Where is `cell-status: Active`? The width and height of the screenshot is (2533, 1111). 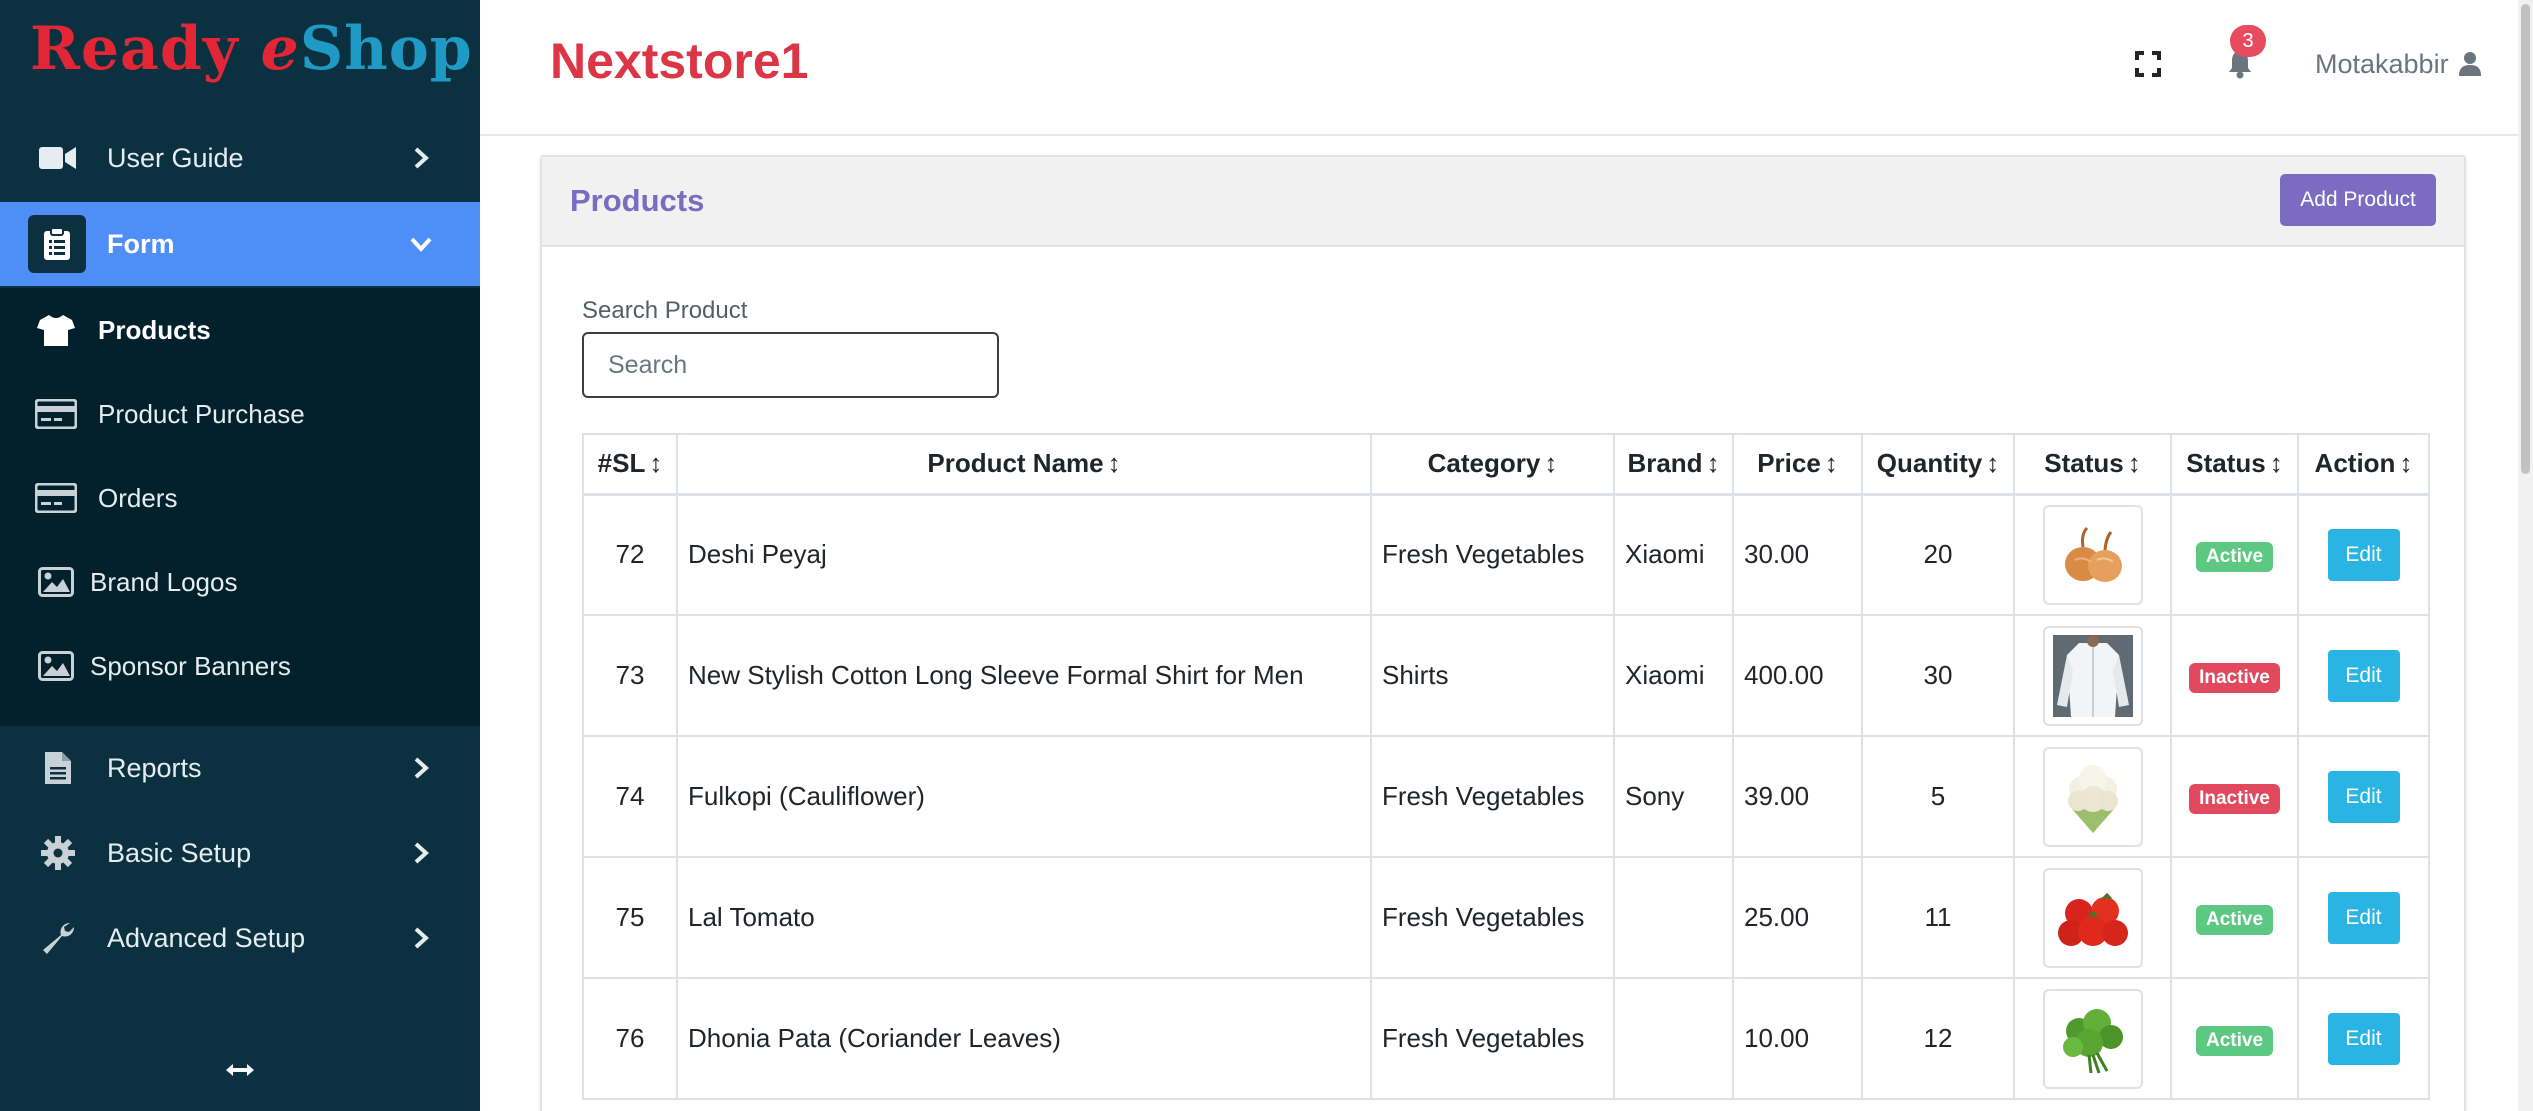
cell-status: Active is located at coordinates (2234, 917).